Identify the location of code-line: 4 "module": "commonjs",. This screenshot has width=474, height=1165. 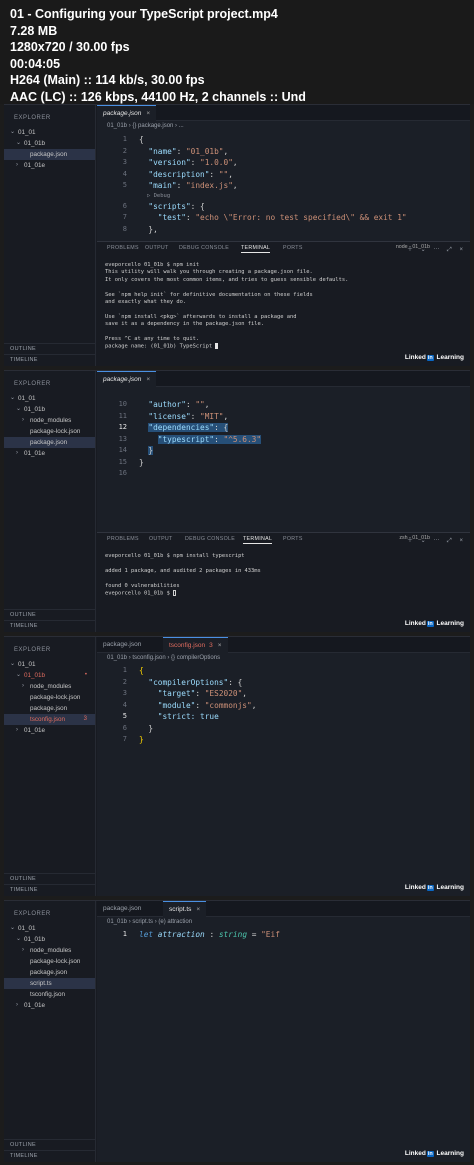
(283, 706).